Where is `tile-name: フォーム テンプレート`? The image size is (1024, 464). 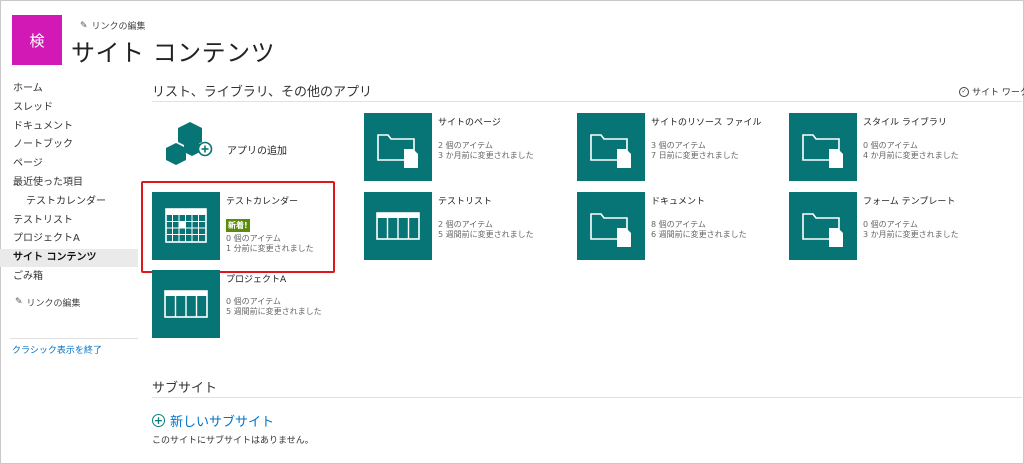
tile-name: フォーム テンプレート is located at coordinates (909, 200).